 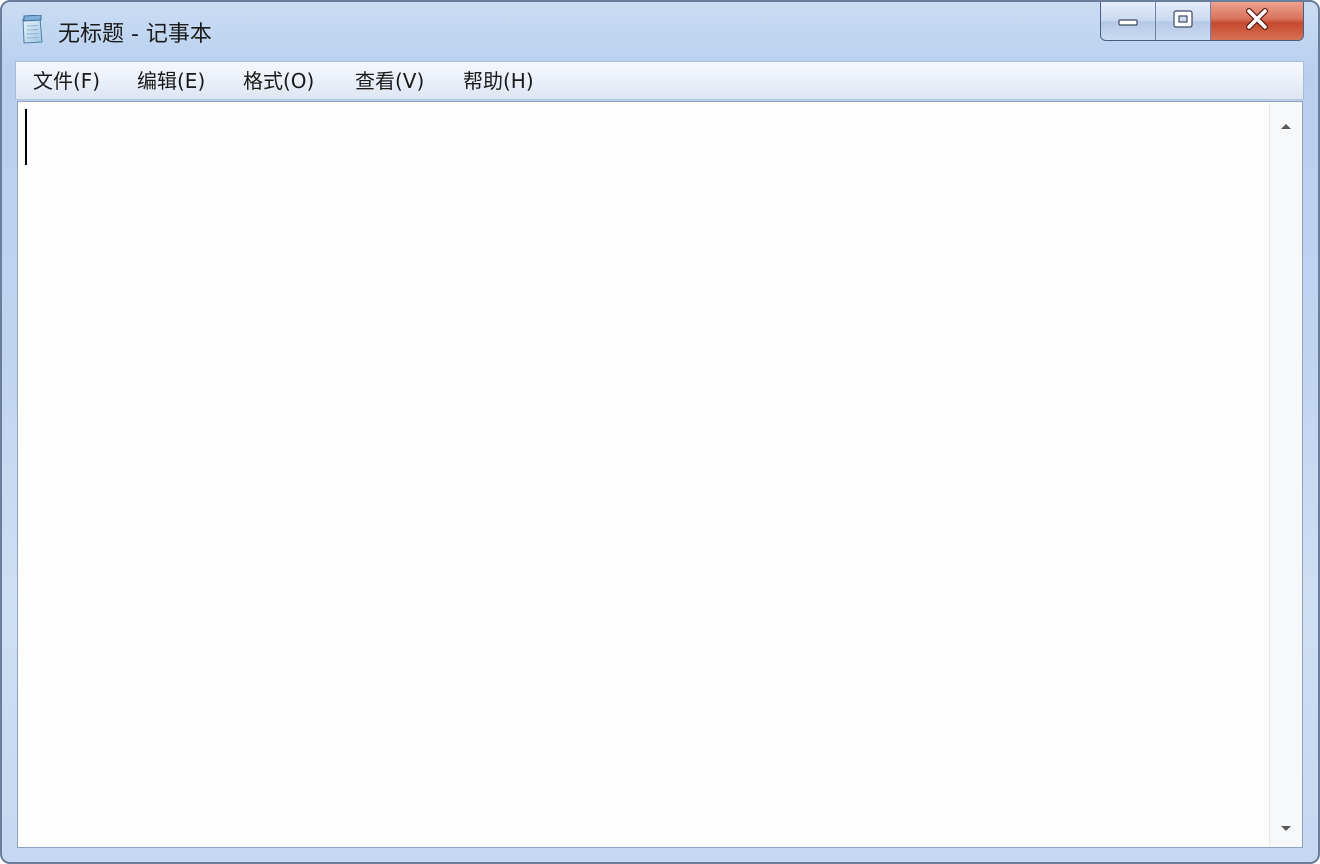 What do you see at coordinates (32, 29) in the screenshot?
I see `notepad-icon` at bounding box center [32, 29].